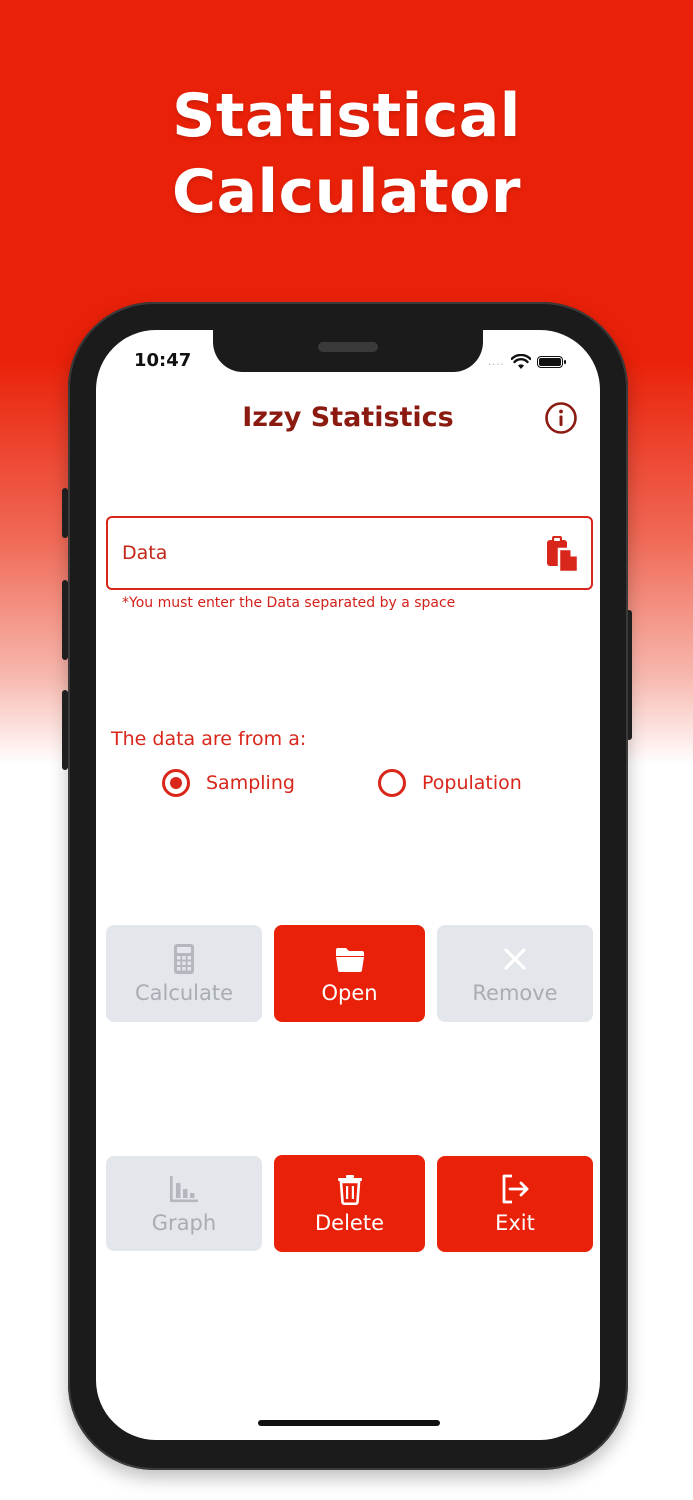 This screenshot has height=1500, width=693. I want to click on radio-population: Population, so click(450, 783).